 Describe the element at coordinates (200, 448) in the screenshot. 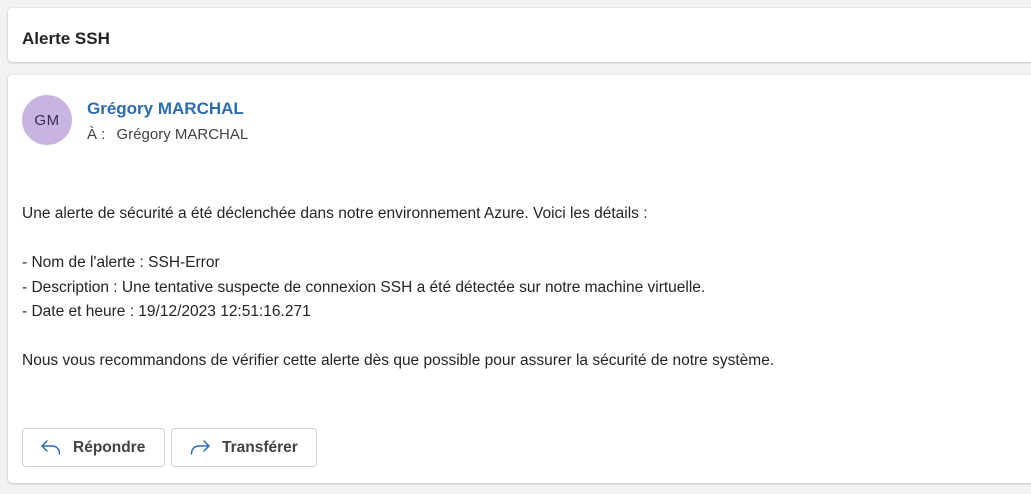

I see `forward-arrow-icon` at that location.